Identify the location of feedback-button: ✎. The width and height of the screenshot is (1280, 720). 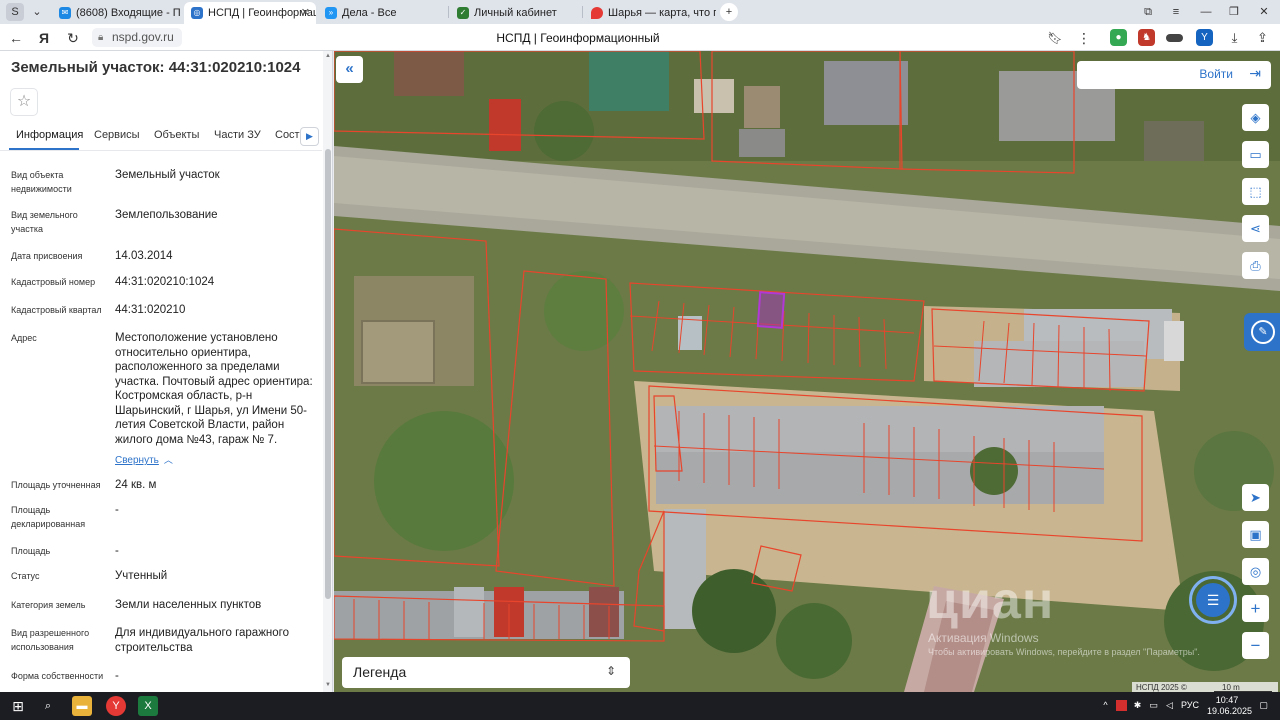
(1262, 332).